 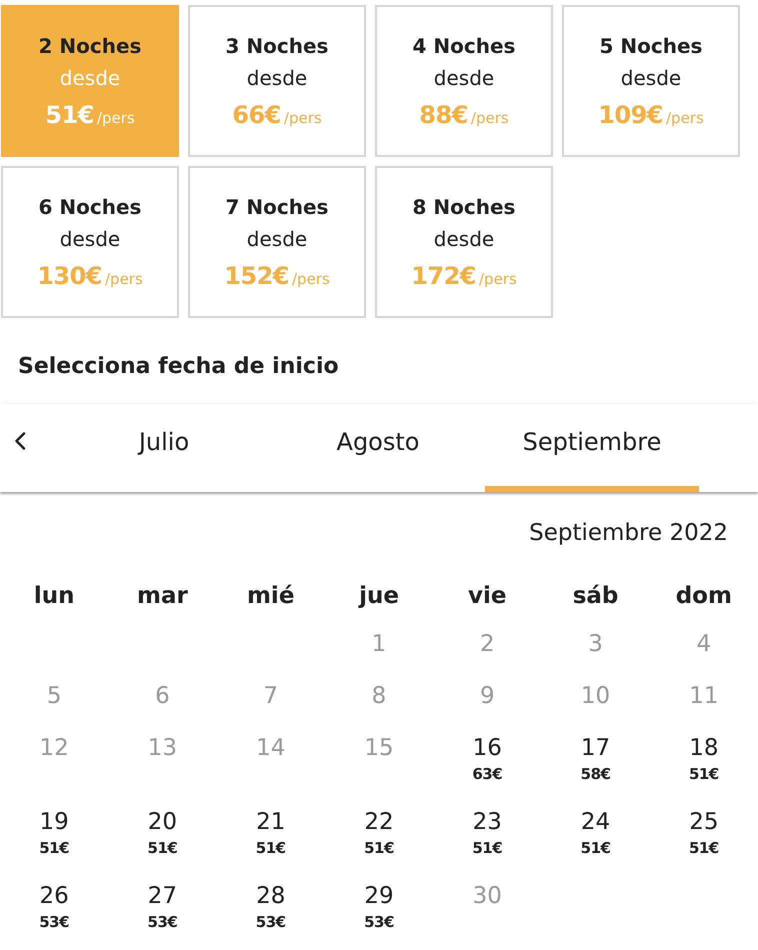 What do you see at coordinates (164, 448) in the screenshot?
I see `month-tab: Julio` at bounding box center [164, 448].